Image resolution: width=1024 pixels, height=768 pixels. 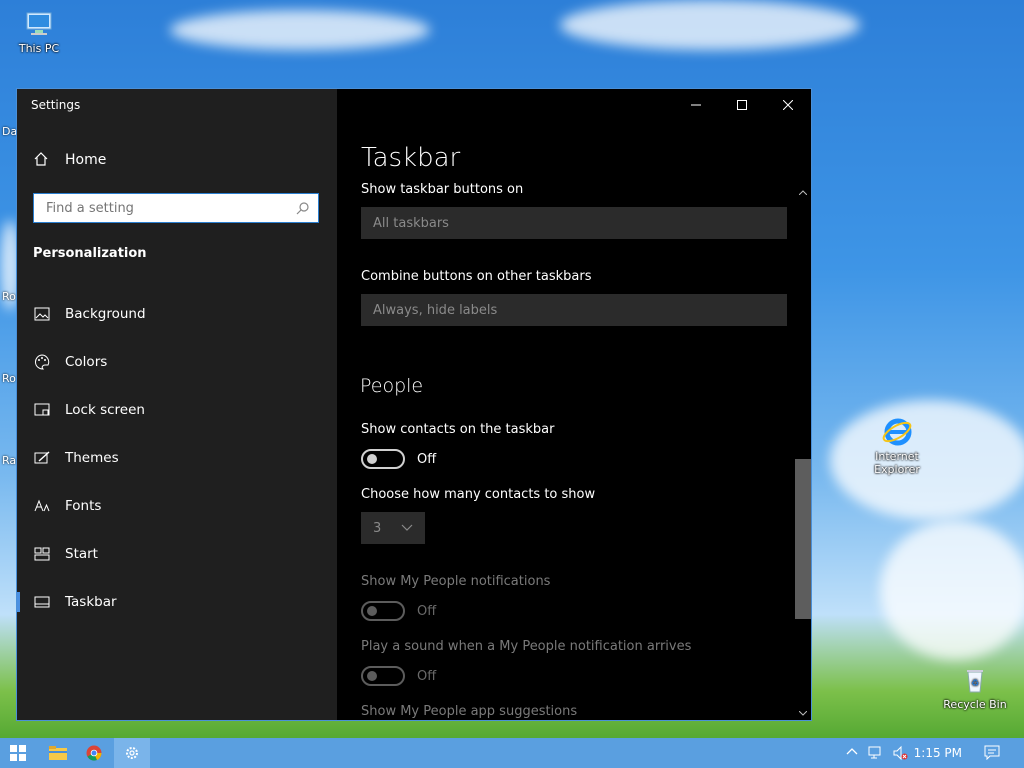 What do you see at coordinates (803, 452) in the screenshot?
I see `content-scrollbar` at bounding box center [803, 452].